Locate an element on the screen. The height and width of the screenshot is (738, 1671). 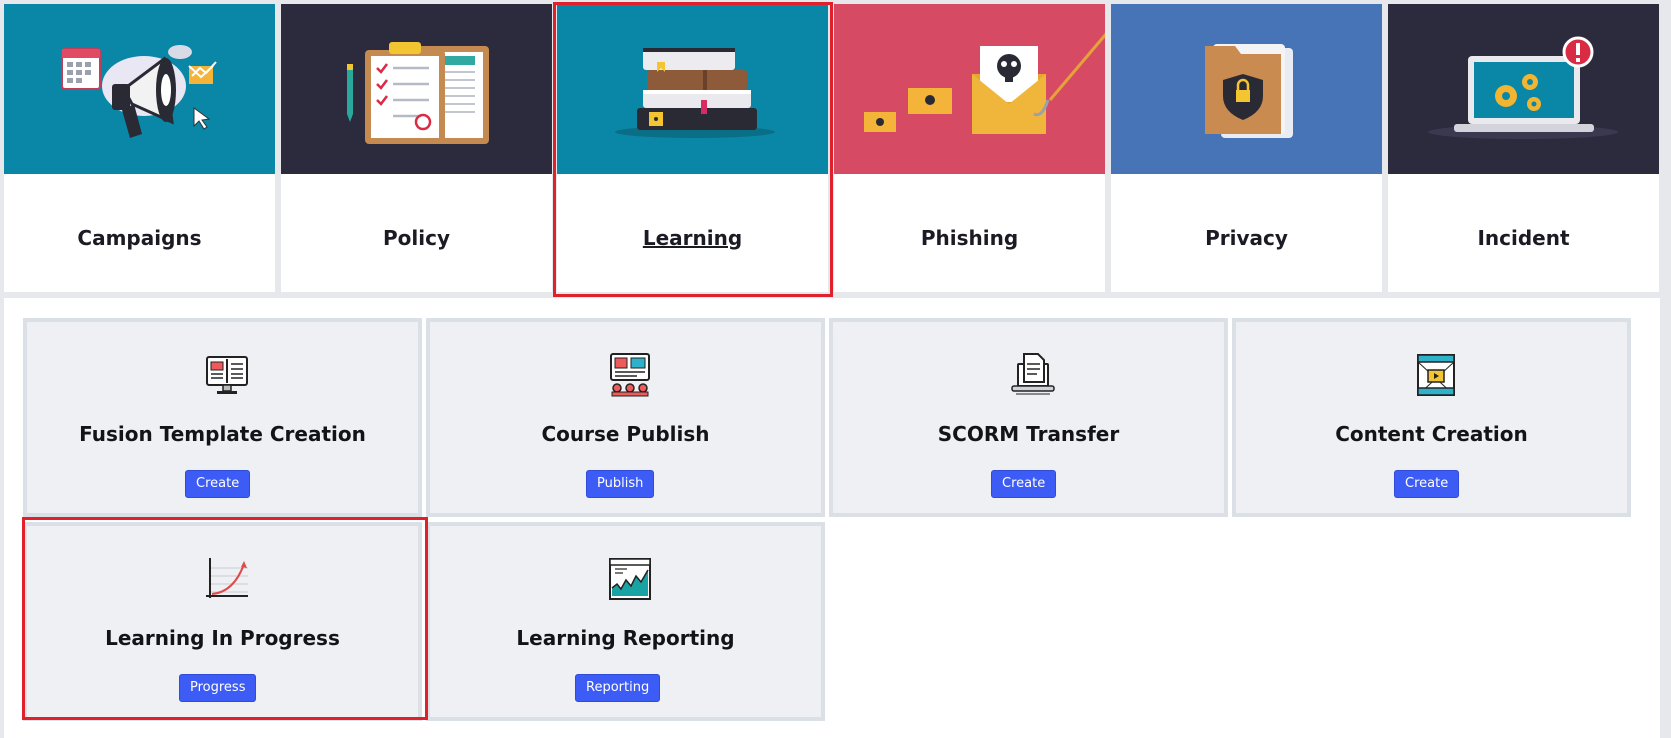
laptop-gears-alert-icon is located at coordinates (1523, 89).